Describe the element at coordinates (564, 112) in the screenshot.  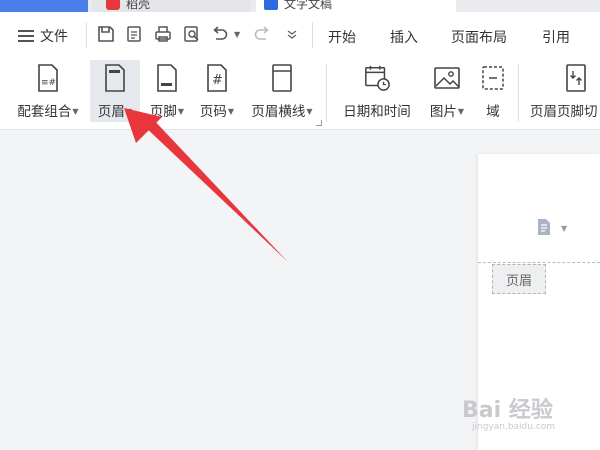
I see `header-footer-switch-label: 页眉页脚切` at that location.